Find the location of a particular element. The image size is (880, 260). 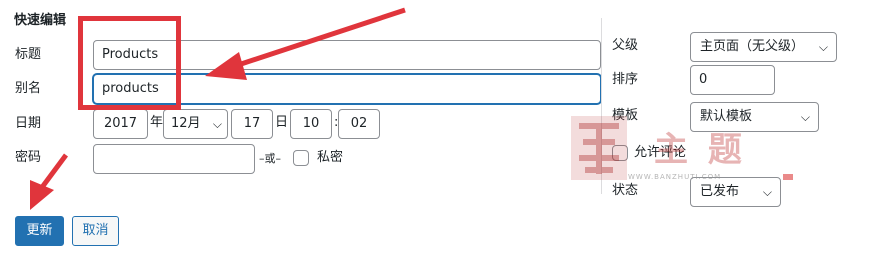

day-input: 17 is located at coordinates (252, 124).